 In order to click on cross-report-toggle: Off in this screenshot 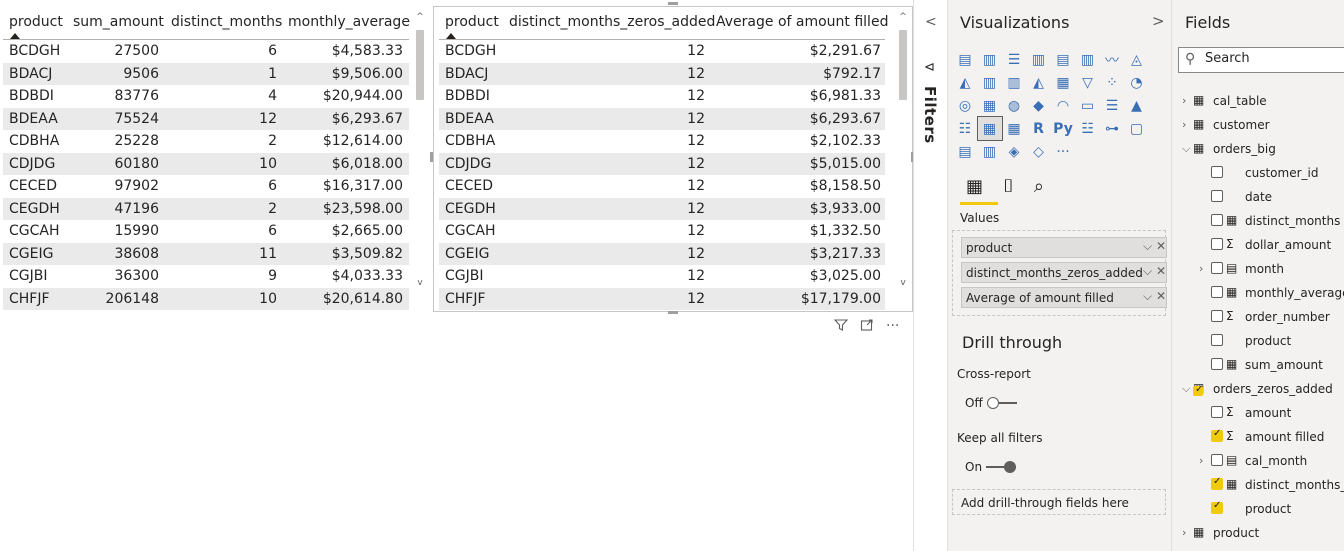, I will do `click(992, 403)`.